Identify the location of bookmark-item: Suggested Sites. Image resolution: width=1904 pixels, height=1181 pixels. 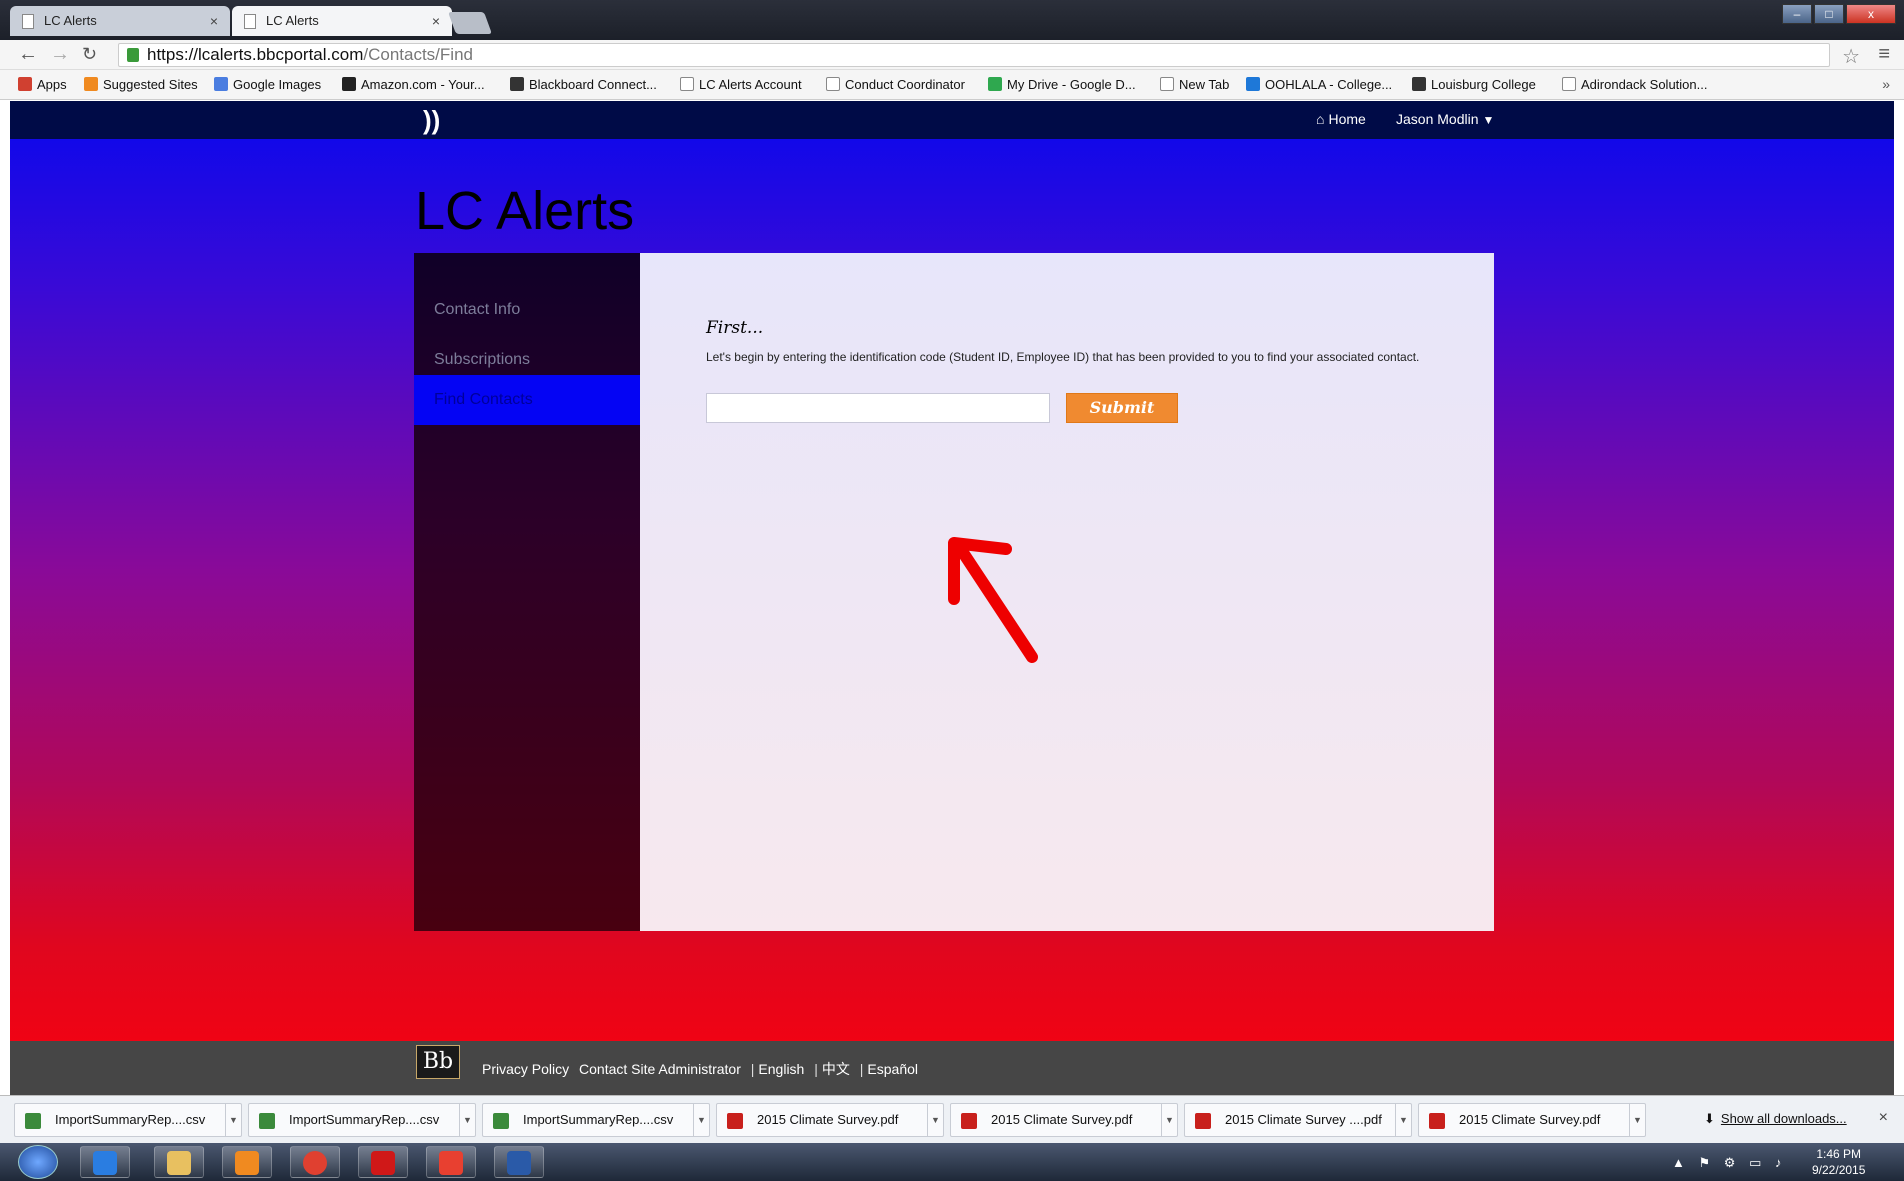
(141, 84).